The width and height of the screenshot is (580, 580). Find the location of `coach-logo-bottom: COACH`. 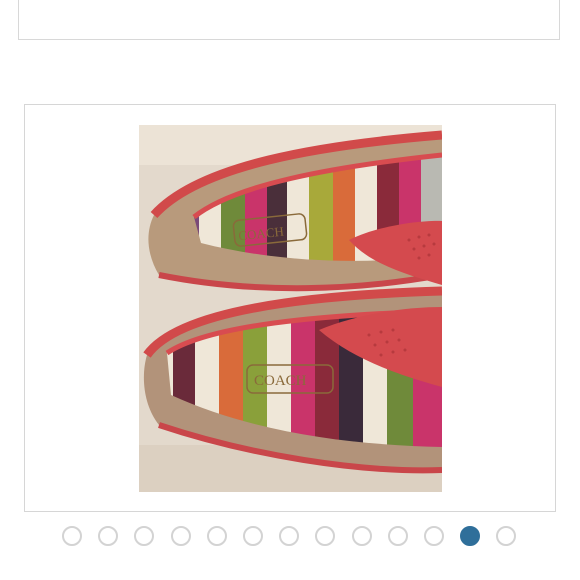

coach-logo-bottom: COACH is located at coordinates (280, 381).